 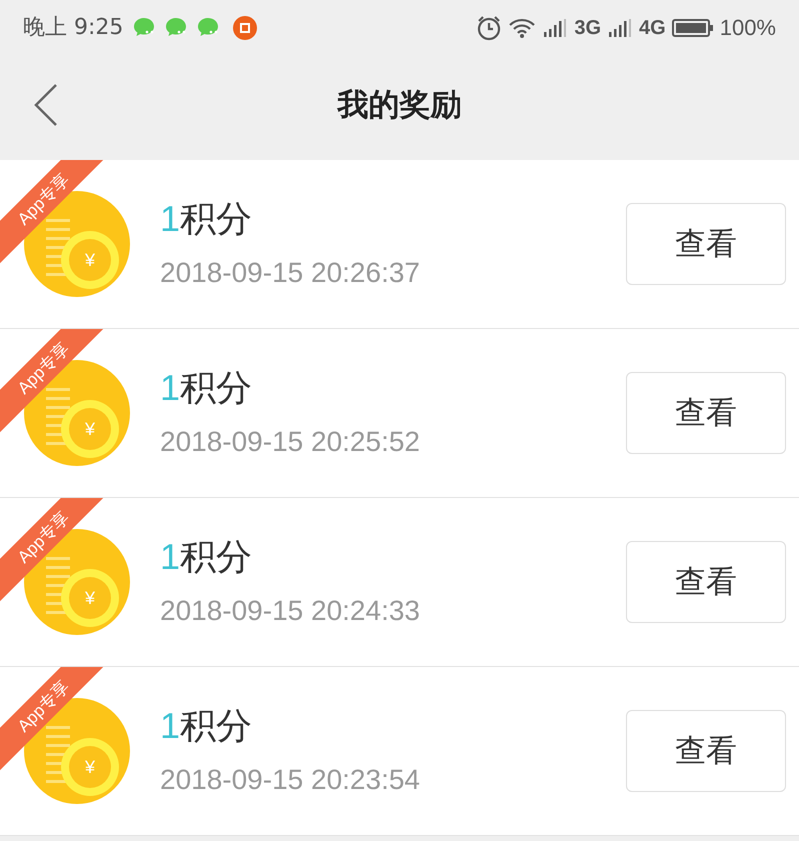 What do you see at coordinates (748, 28) in the screenshot?
I see `battery-percent: 100%` at bounding box center [748, 28].